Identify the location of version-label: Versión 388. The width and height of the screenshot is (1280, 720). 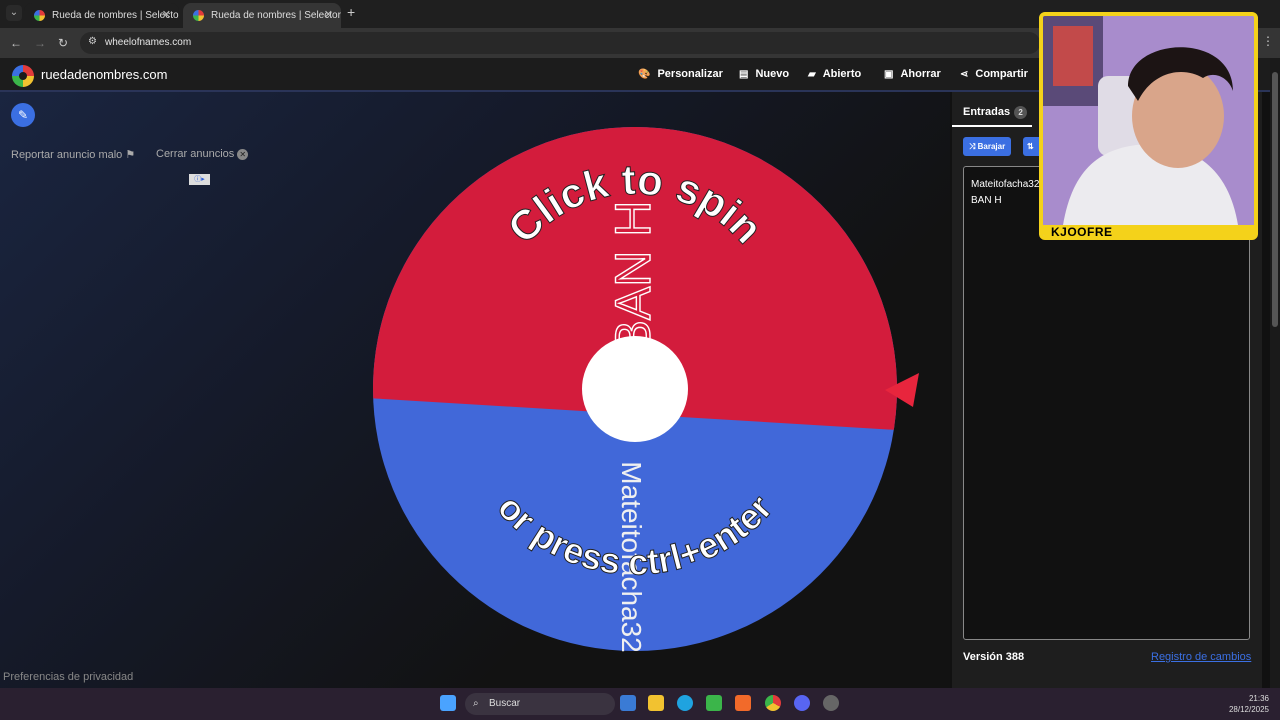
(994, 657).